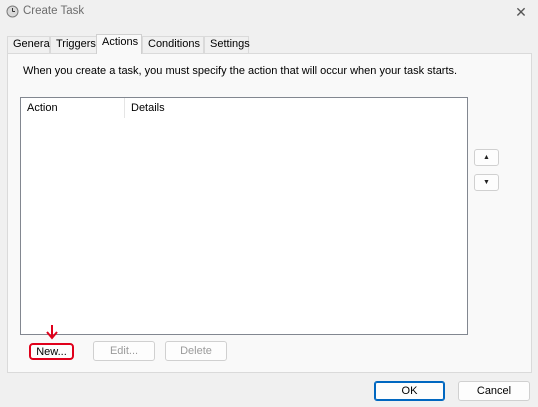 The image size is (538, 407). Describe the element at coordinates (12, 11) in the screenshot. I see `task-scheduler-icon` at that location.